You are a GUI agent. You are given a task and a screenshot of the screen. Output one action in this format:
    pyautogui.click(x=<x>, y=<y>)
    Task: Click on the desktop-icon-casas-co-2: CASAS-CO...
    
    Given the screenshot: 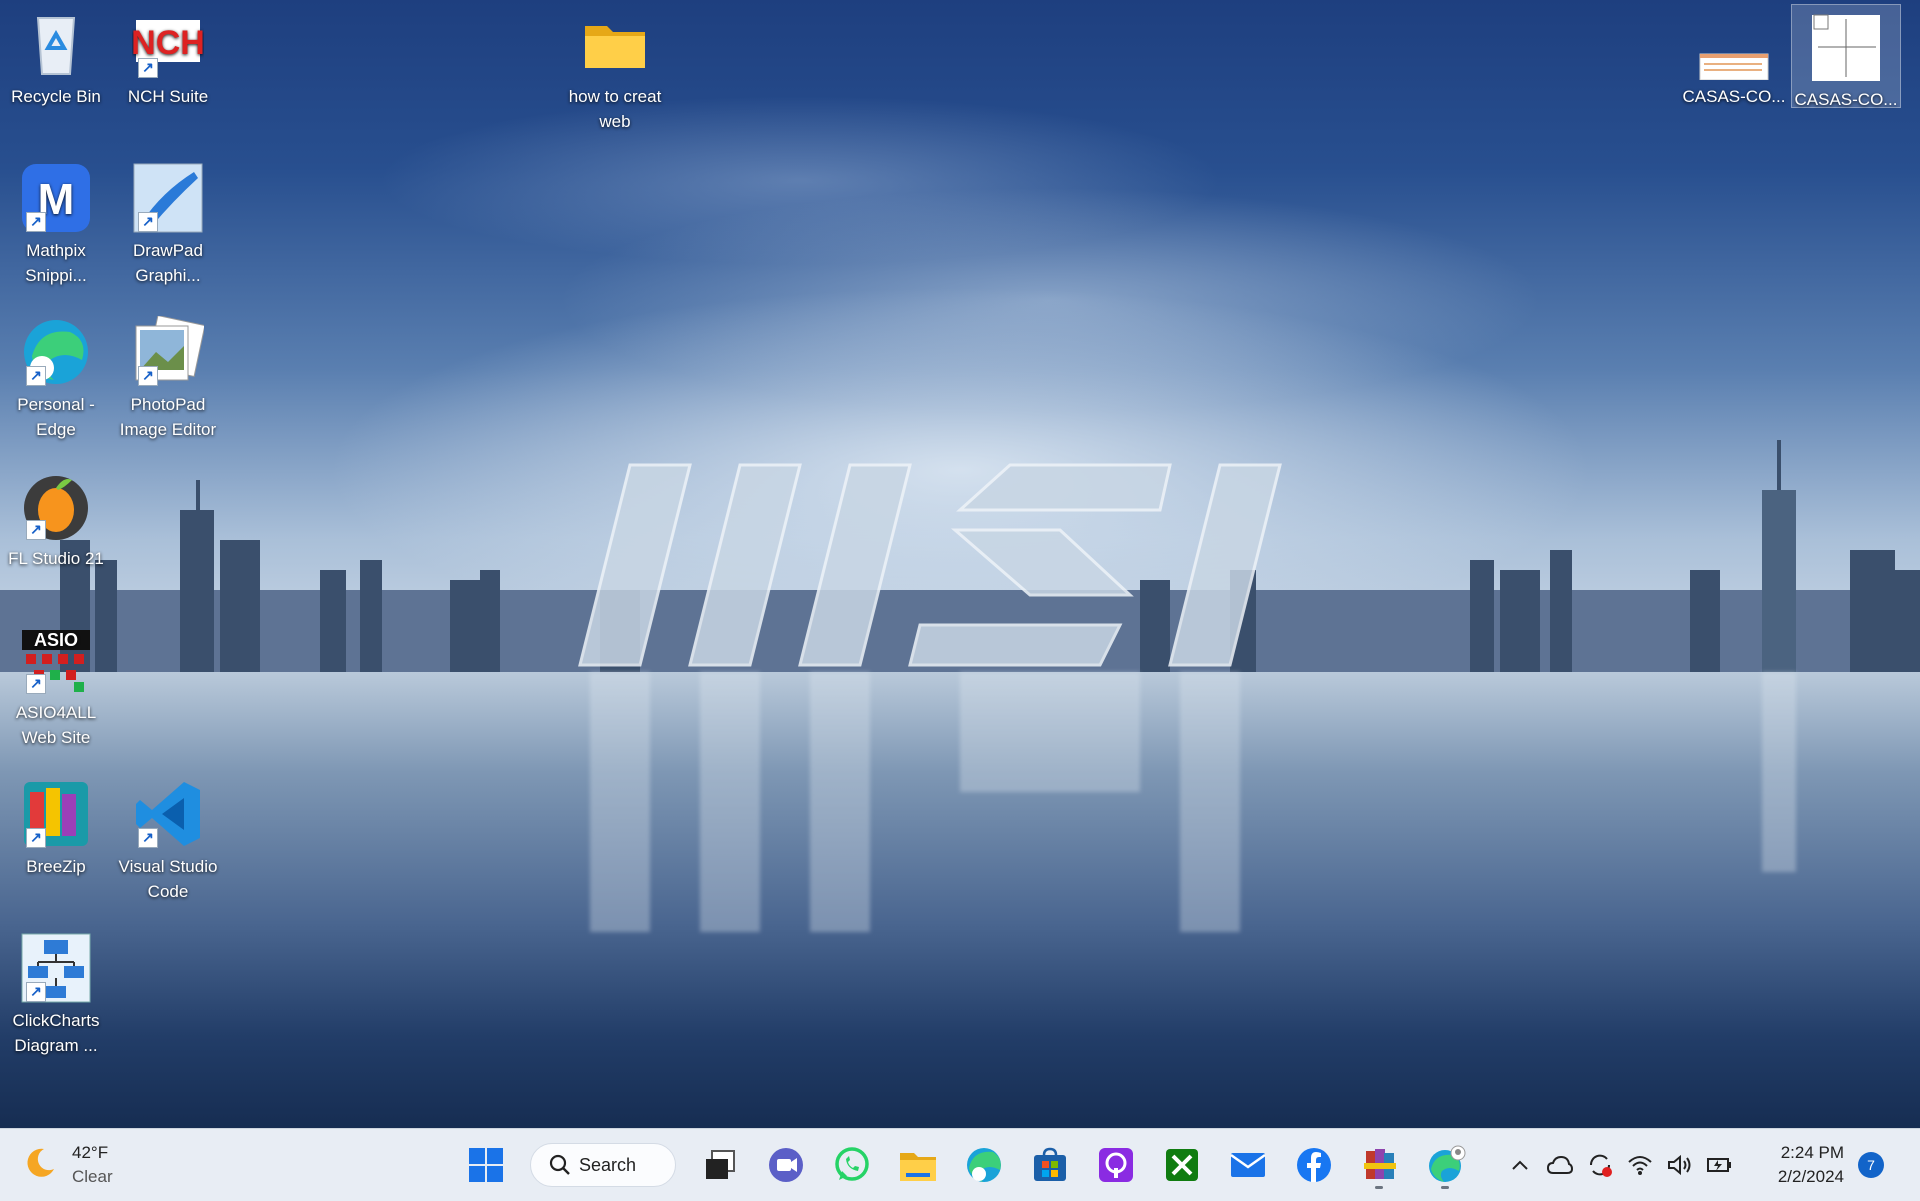 What is the action you would take?
    pyautogui.click(x=1846, y=56)
    